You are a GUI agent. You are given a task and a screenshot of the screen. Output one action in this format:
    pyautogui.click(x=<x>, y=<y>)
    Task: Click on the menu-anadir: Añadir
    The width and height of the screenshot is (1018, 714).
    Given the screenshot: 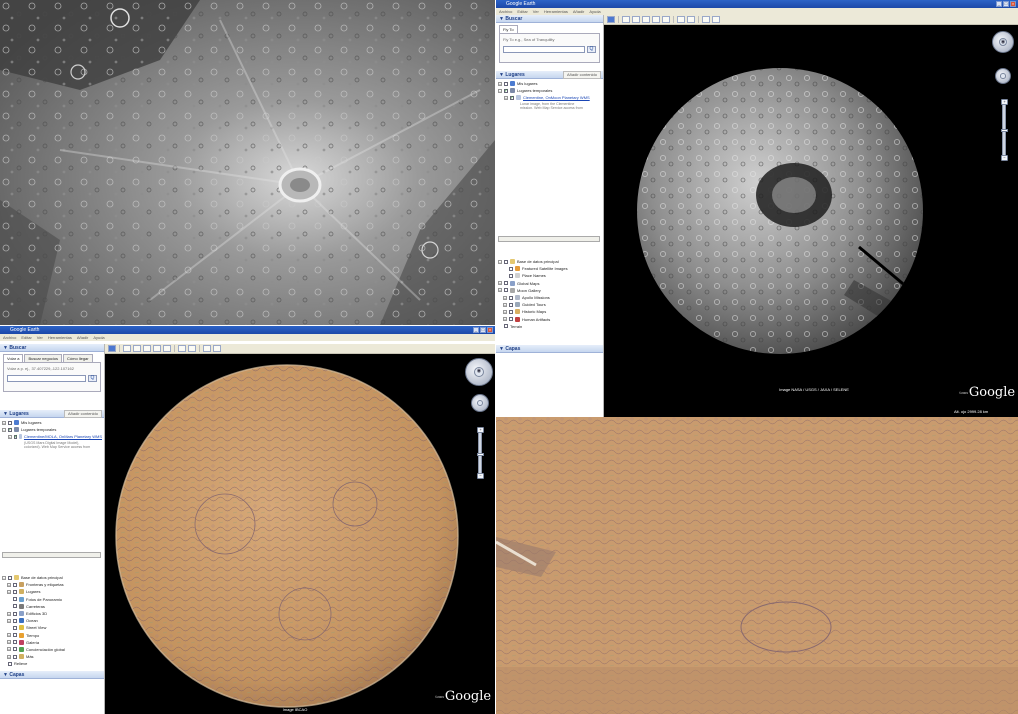 What is the action you would take?
    pyautogui.click(x=579, y=11)
    